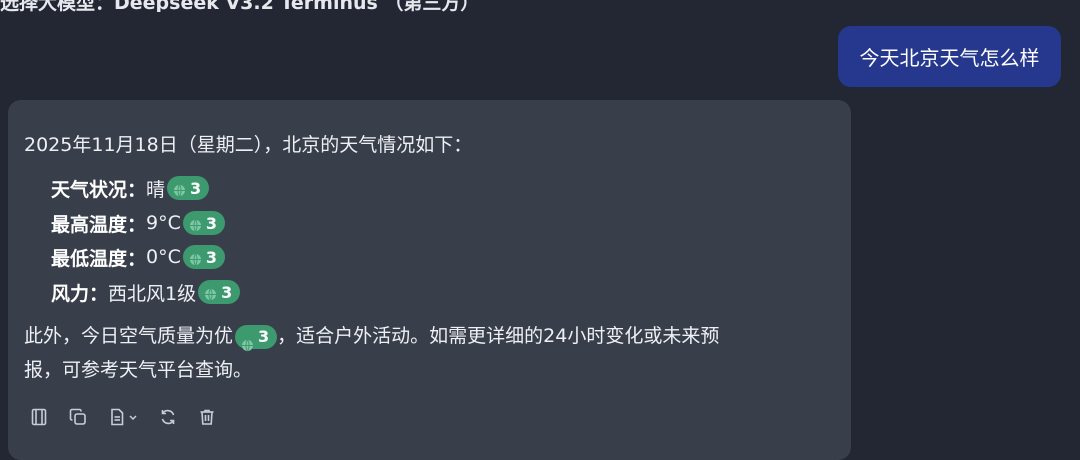 This screenshot has height=460, width=1080. What do you see at coordinates (163, 257) in the screenshot?
I see `list-item-value: 0°C` at bounding box center [163, 257].